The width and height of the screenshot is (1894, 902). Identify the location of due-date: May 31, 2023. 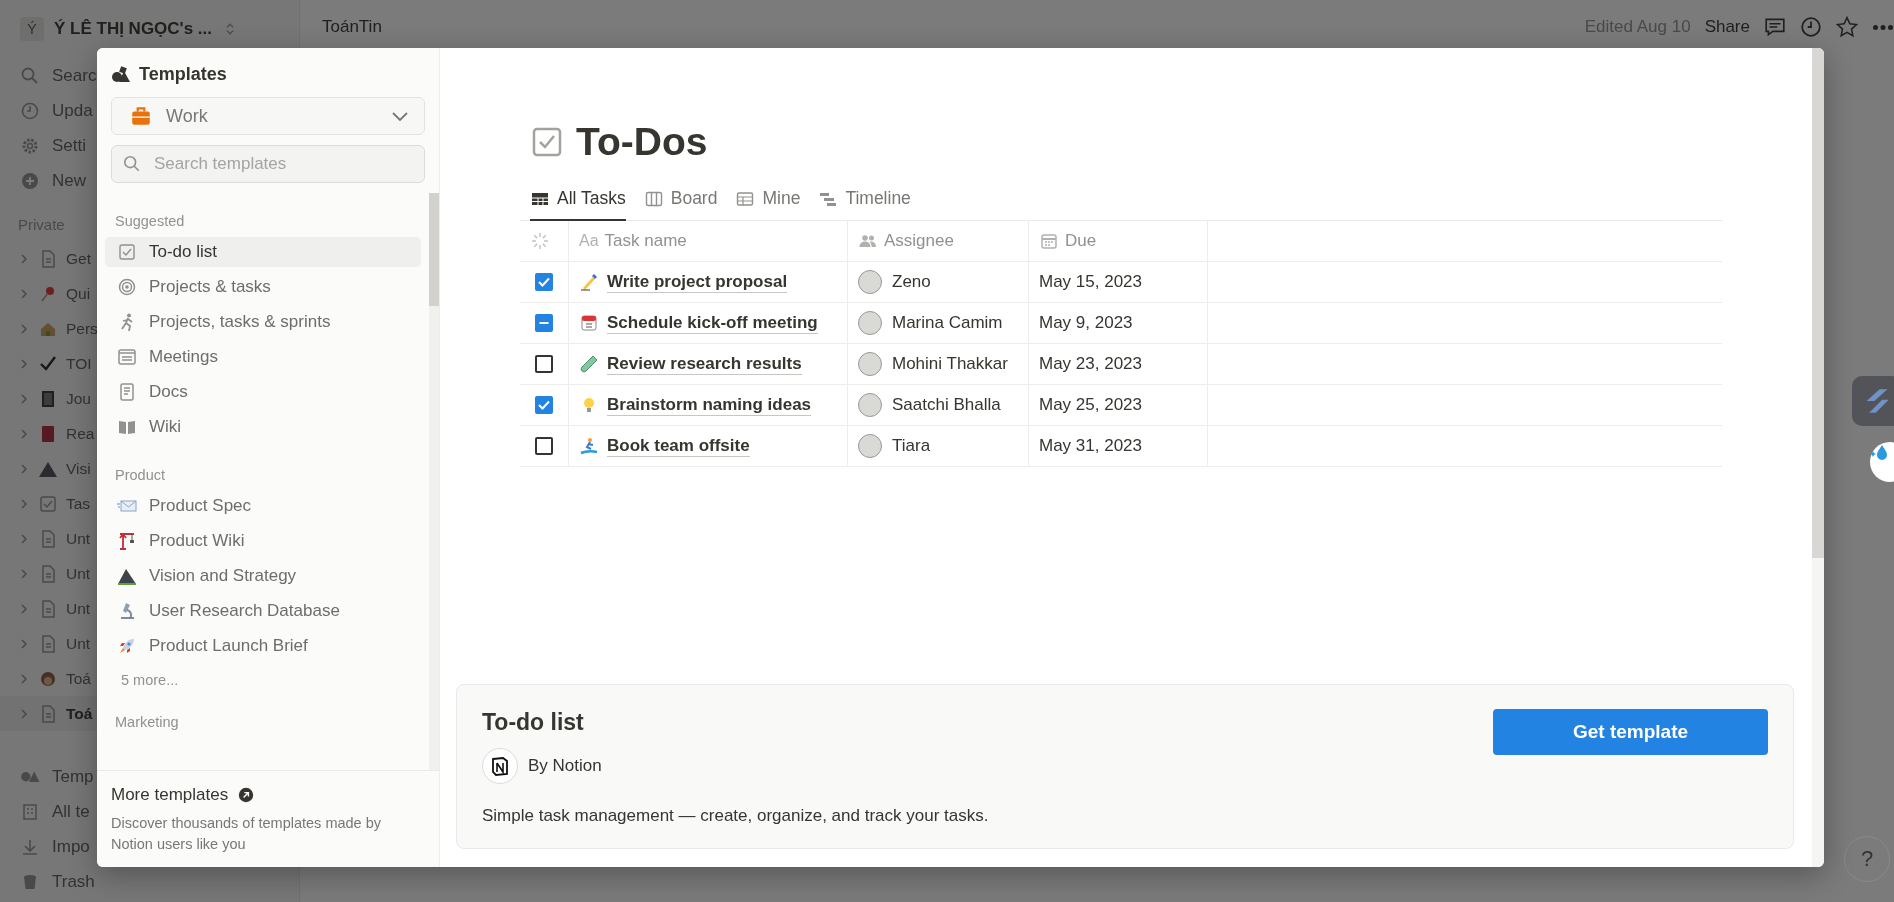
(1118, 446).